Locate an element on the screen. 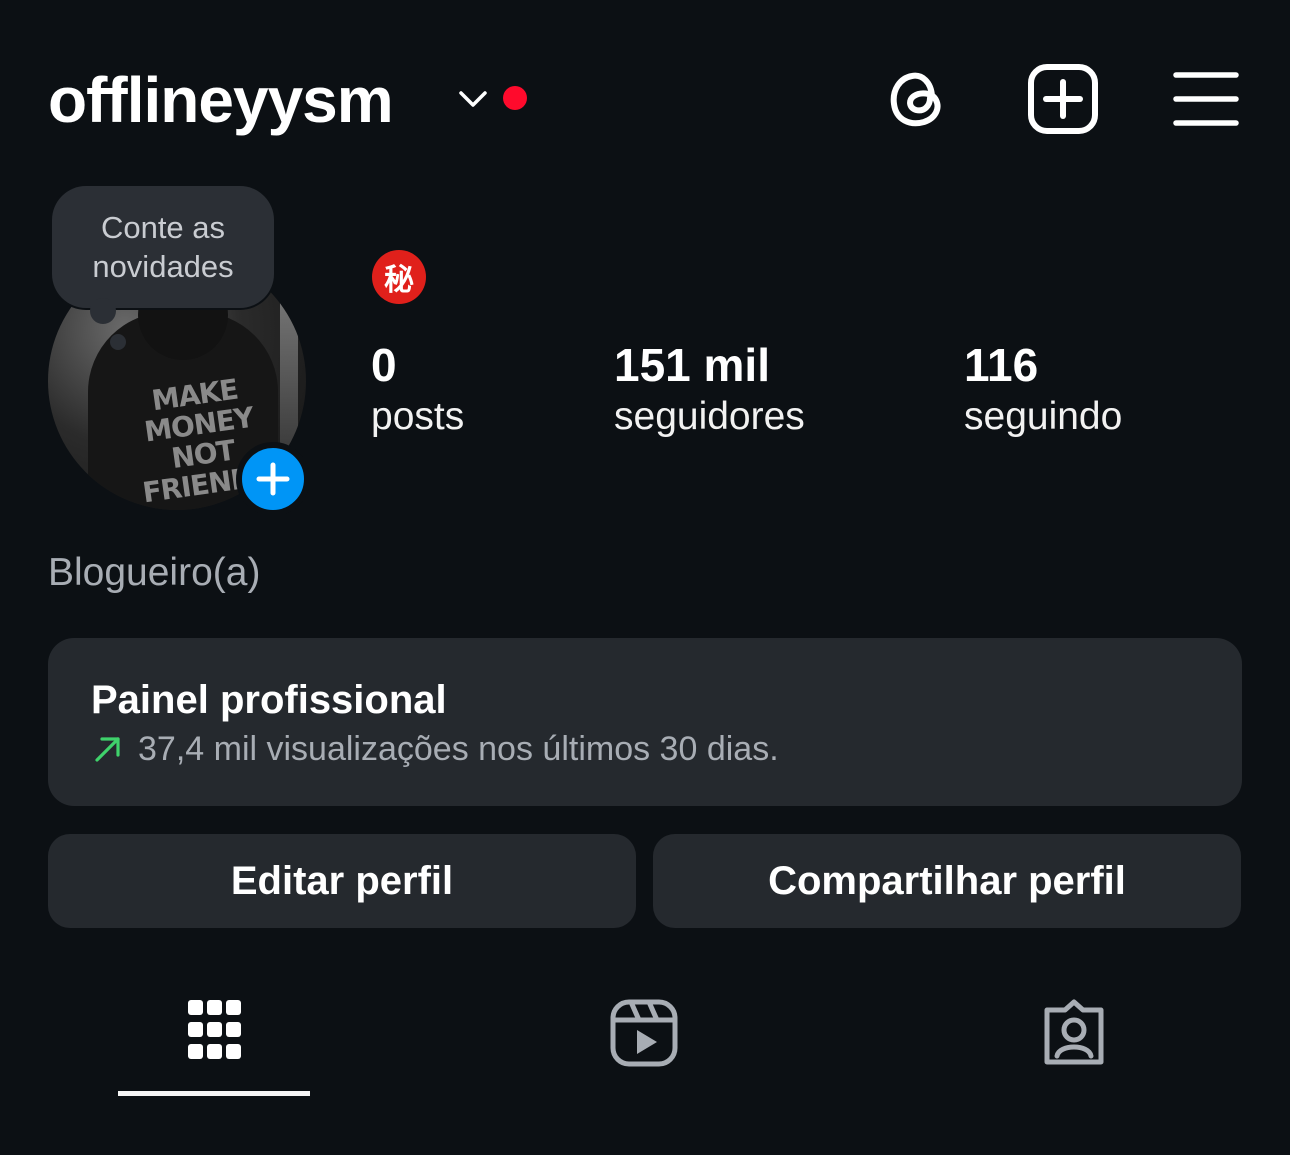 The height and width of the screenshot is (1155, 1290). threads-icon is located at coordinates (919, 99).